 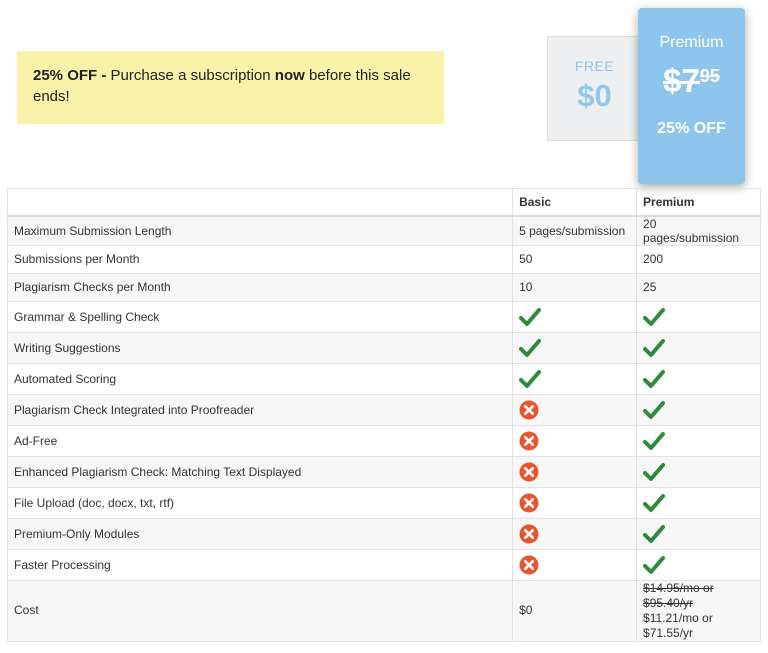 I want to click on free-plan-card: FREE $0, so click(x=594, y=88).